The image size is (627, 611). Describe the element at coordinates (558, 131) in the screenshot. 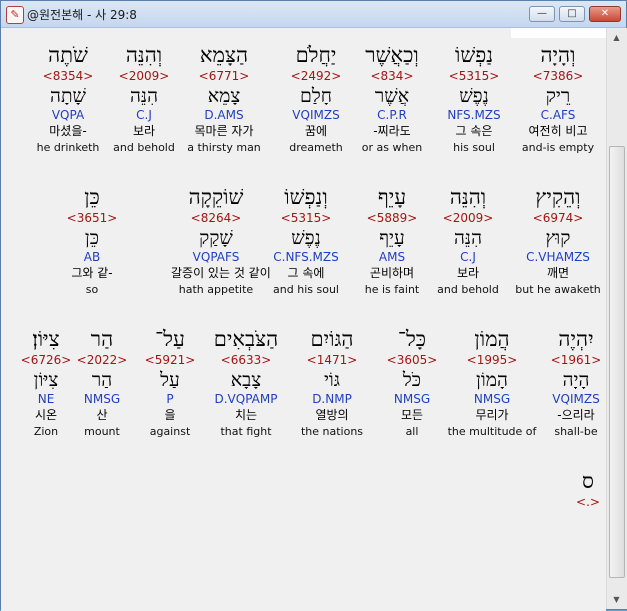

I see `korean-gloss: 여전히 비고` at that location.